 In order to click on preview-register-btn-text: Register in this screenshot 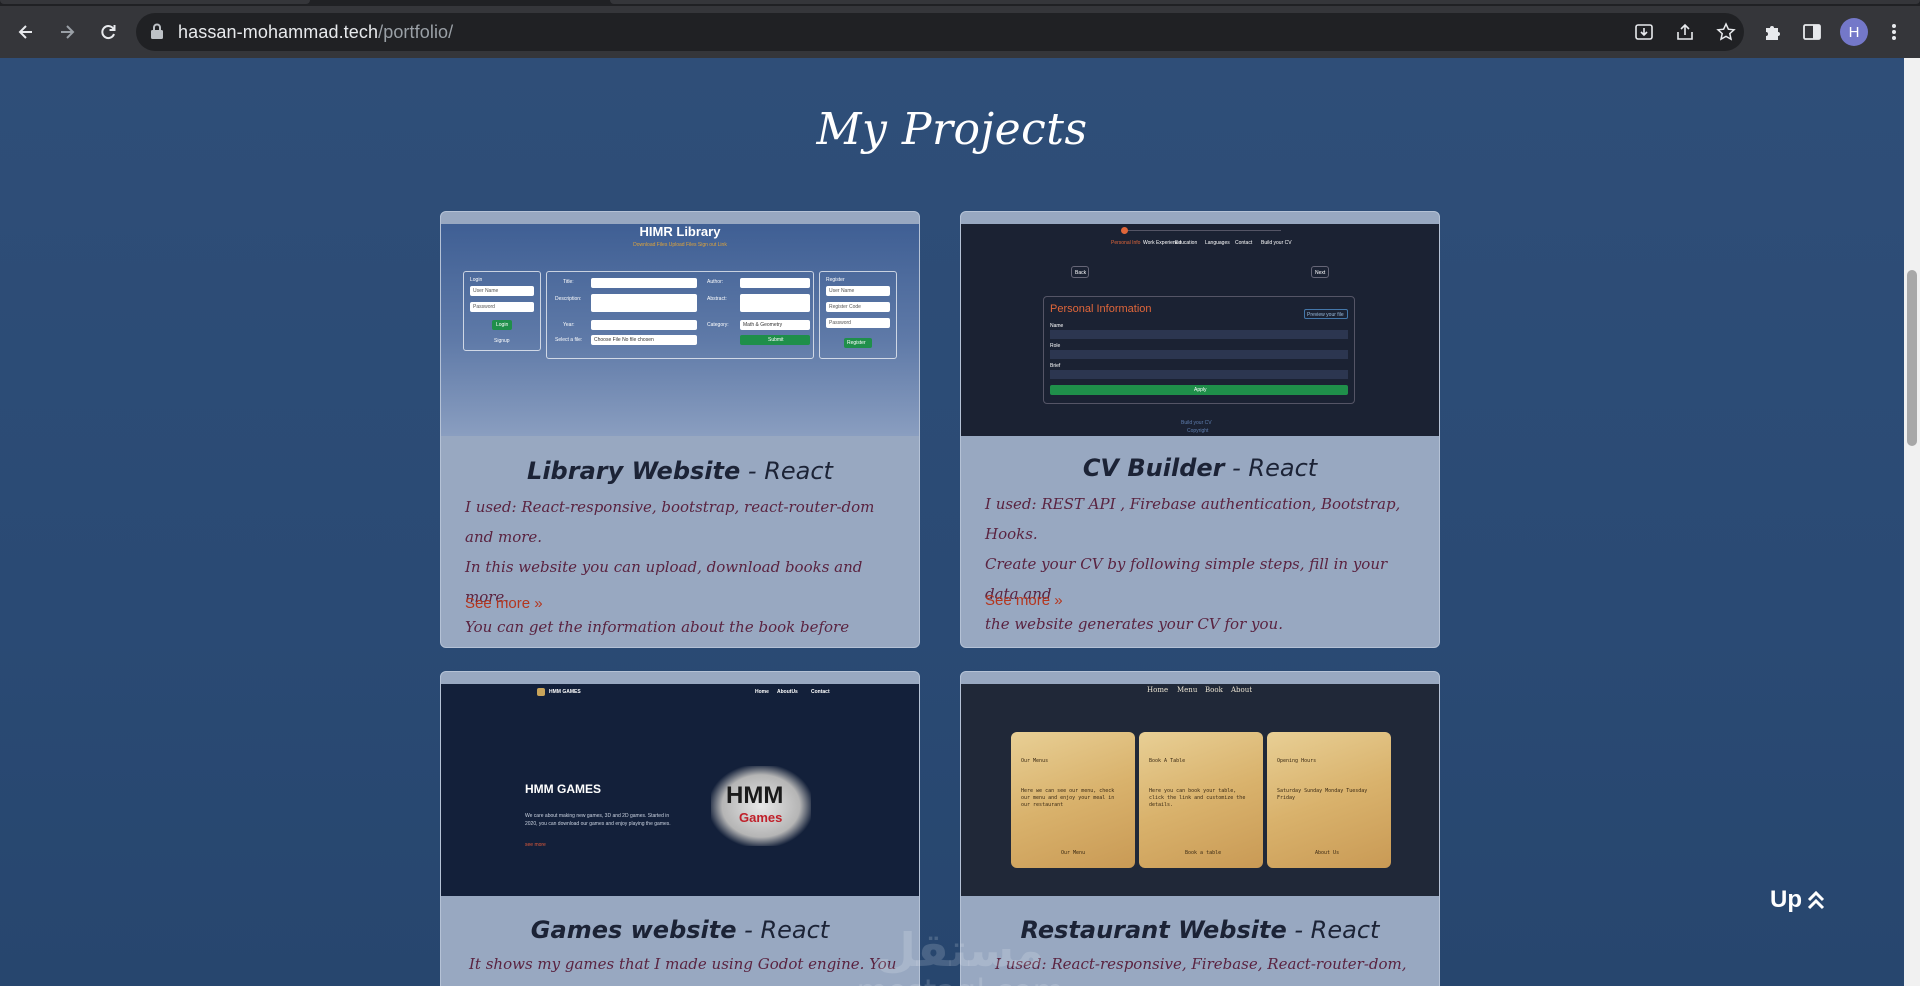, I will do `click(856, 343)`.